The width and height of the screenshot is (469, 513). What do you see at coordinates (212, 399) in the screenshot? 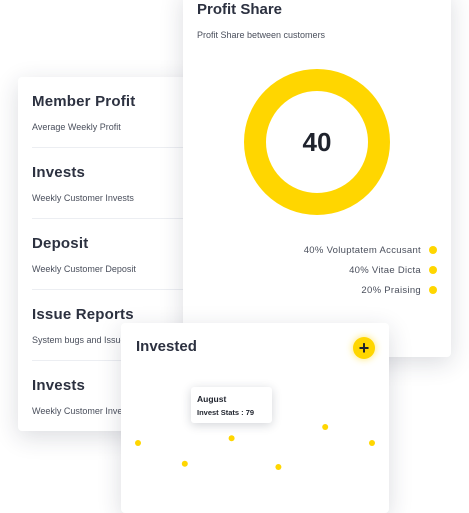
I see `tooltip-title: August` at bounding box center [212, 399].